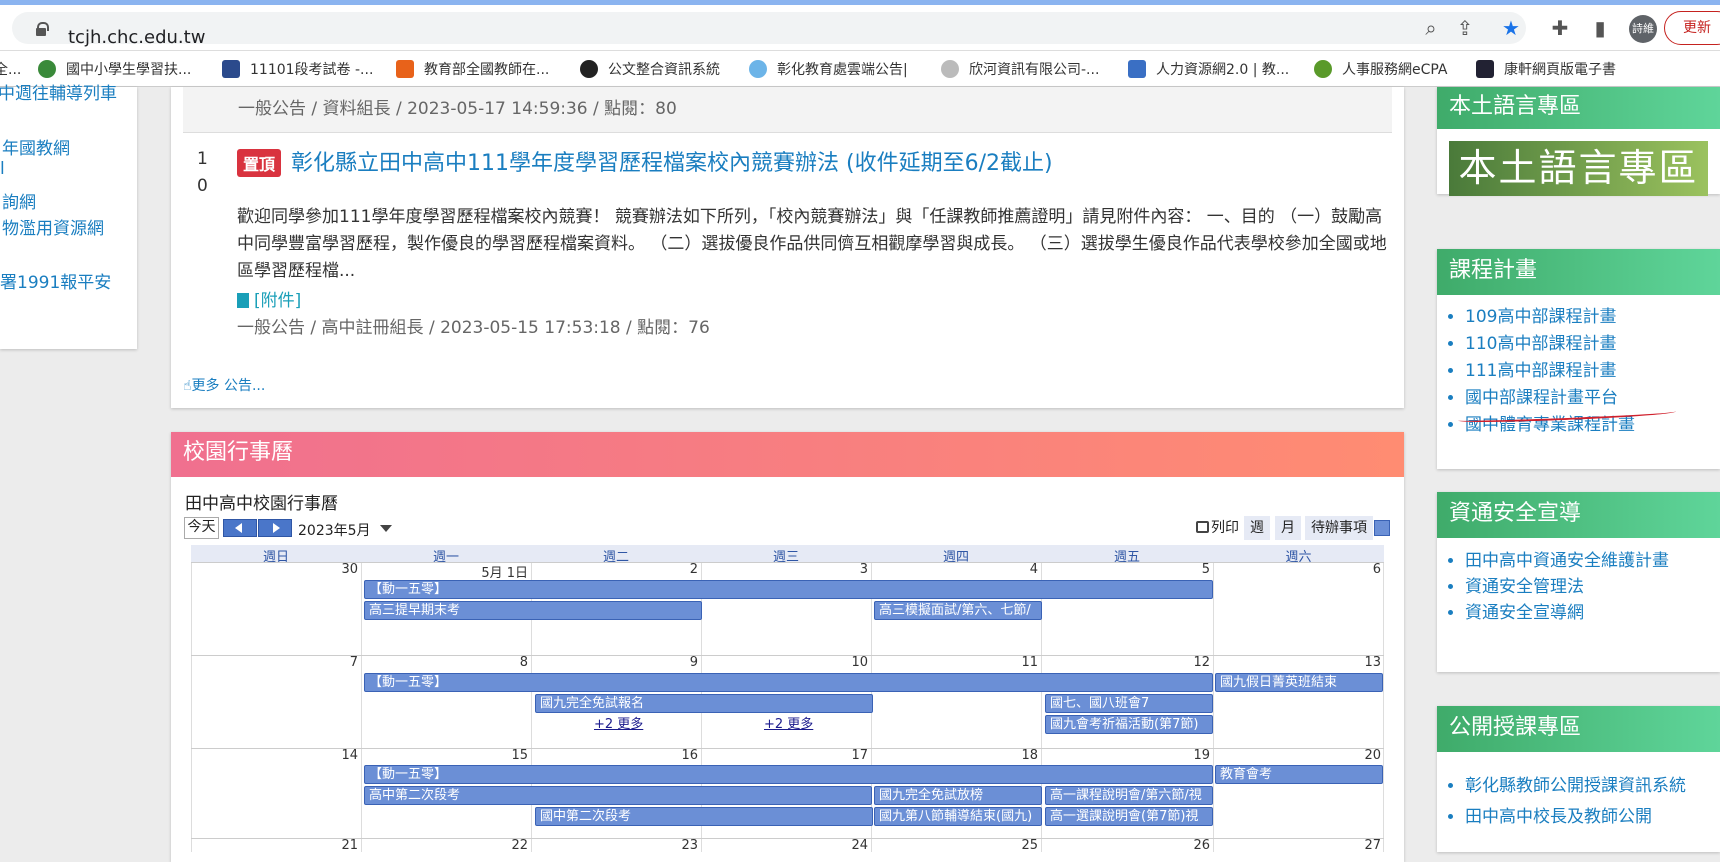  What do you see at coordinates (1584, 817) in the screenshot?
I see `open-class-link: 田中高中校長及教師公開` at bounding box center [1584, 817].